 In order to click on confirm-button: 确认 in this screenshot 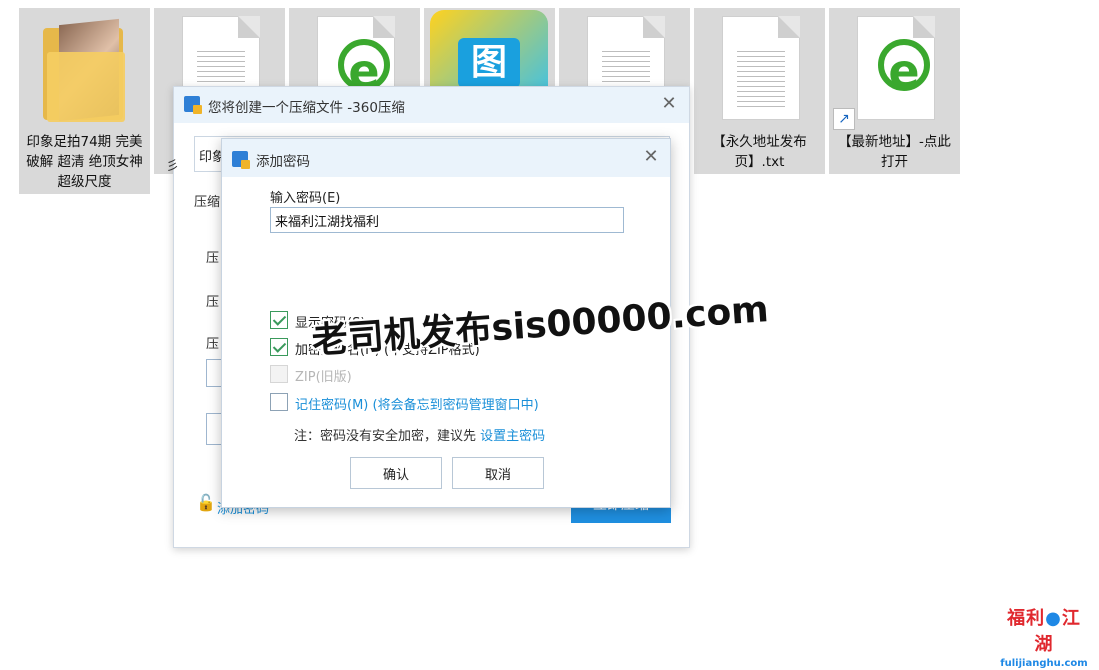, I will do `click(396, 473)`.